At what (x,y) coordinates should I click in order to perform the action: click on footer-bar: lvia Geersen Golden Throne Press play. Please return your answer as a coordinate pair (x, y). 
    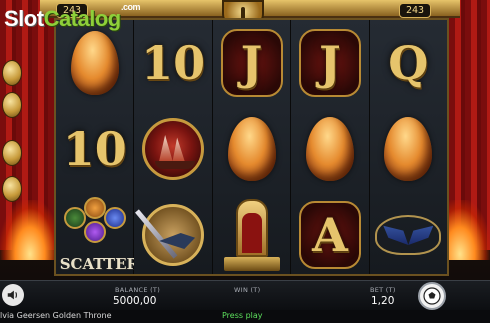
    Looking at the image, I should click on (245, 316).